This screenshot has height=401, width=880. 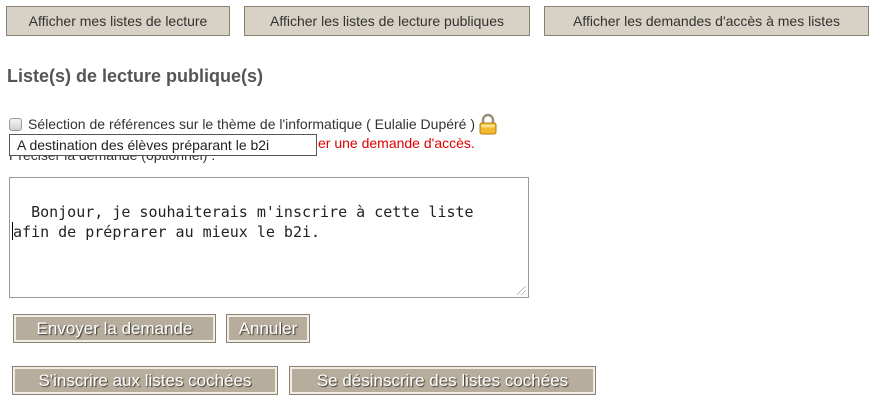 What do you see at coordinates (15, 124) in the screenshot?
I see `list-checkbox` at bounding box center [15, 124].